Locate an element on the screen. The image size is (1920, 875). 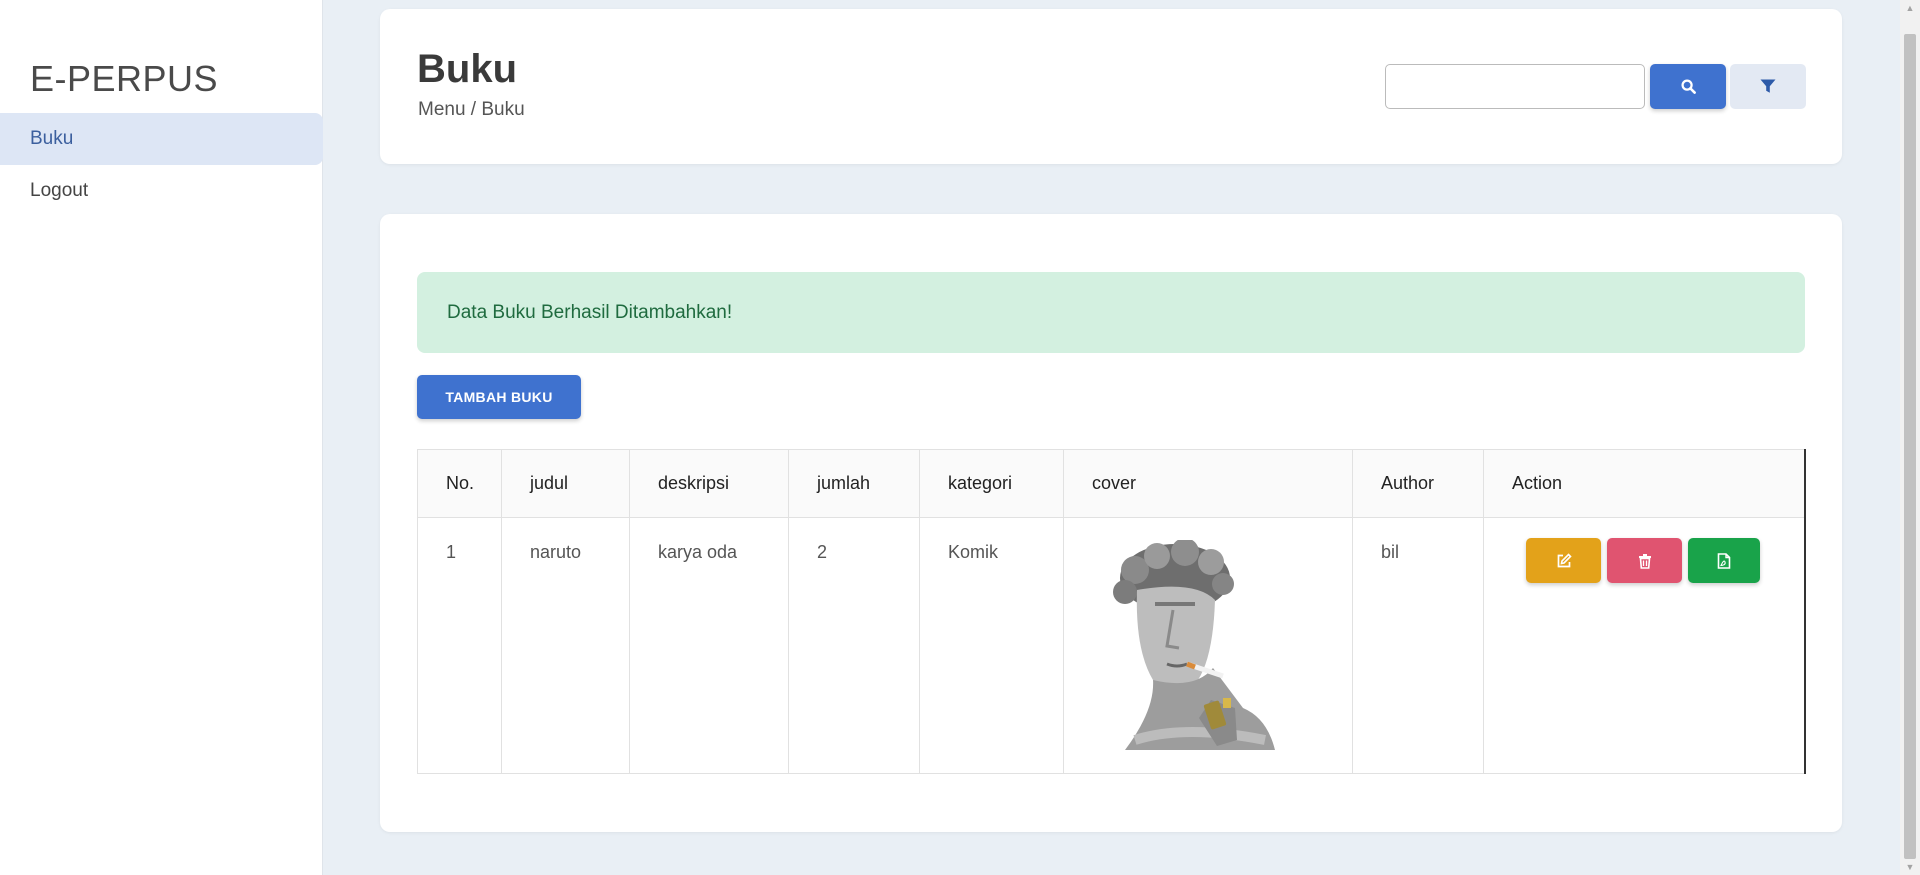
cell-no: 1 is located at coordinates (459, 645).